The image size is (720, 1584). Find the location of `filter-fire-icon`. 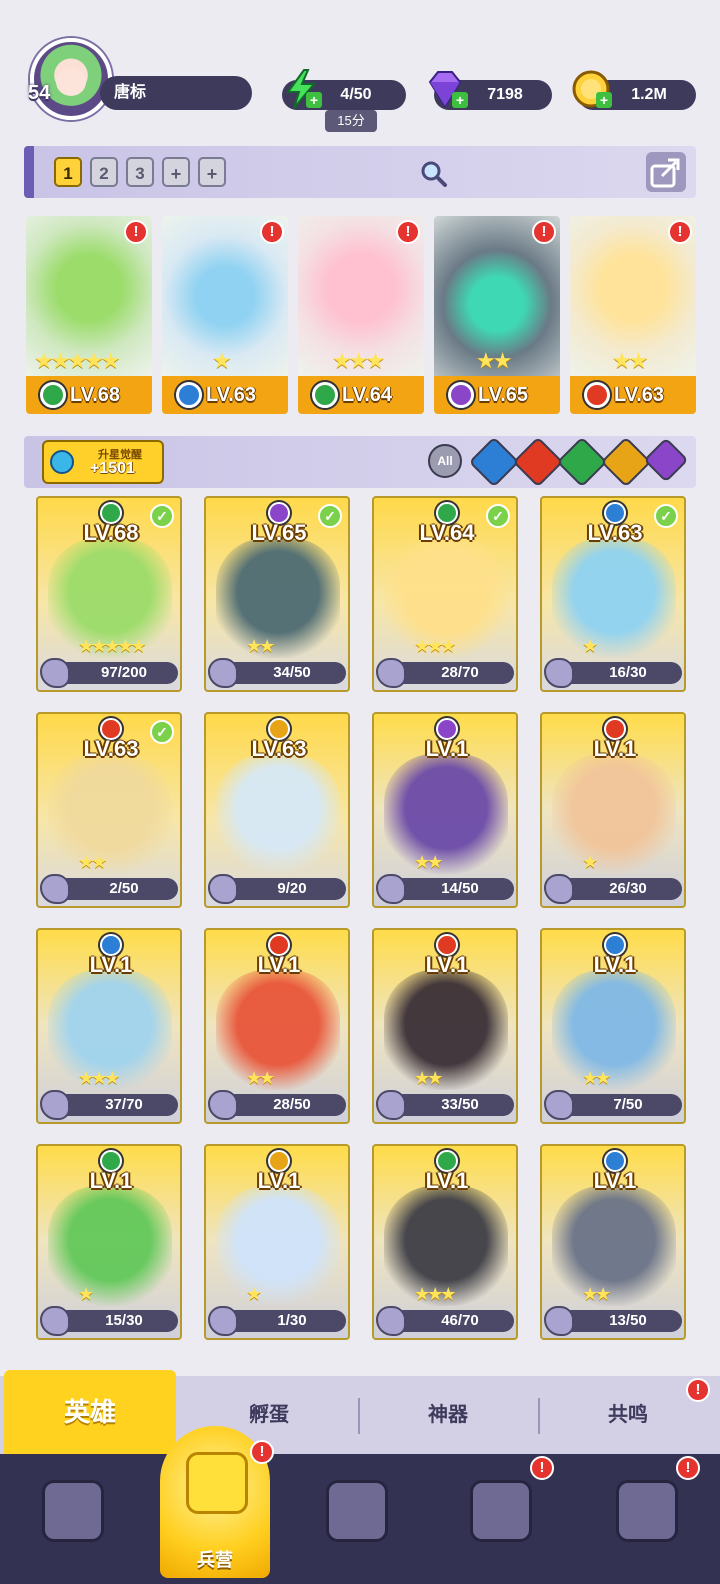

filter-fire-icon is located at coordinates (538, 462).